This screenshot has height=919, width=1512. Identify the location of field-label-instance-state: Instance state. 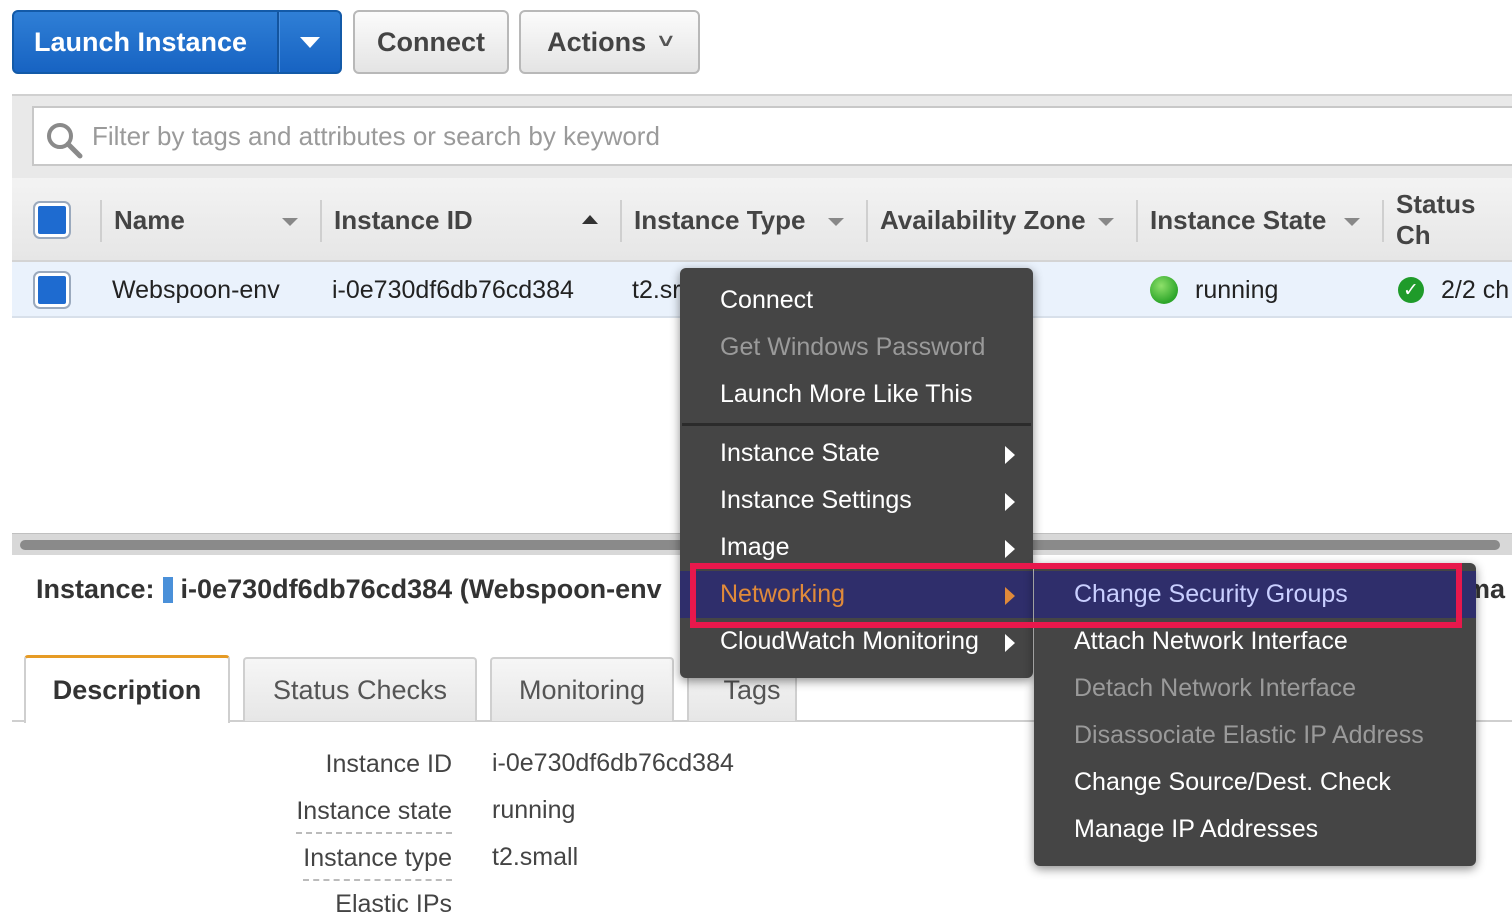
(374, 815).